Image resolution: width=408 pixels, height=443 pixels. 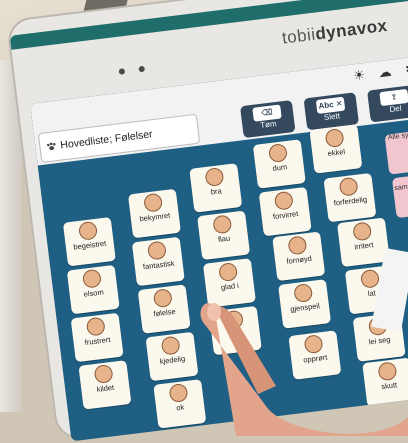 I want to click on symbol-cell: flau, so click(x=224, y=235).